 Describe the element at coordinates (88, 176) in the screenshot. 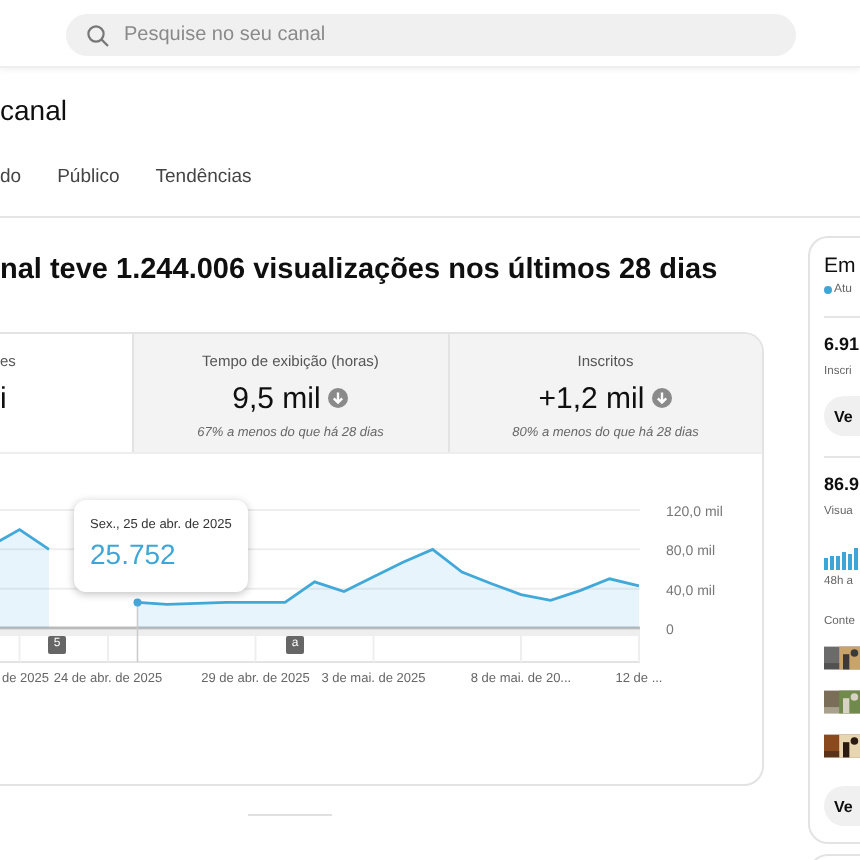

I see `tab: Público` at that location.